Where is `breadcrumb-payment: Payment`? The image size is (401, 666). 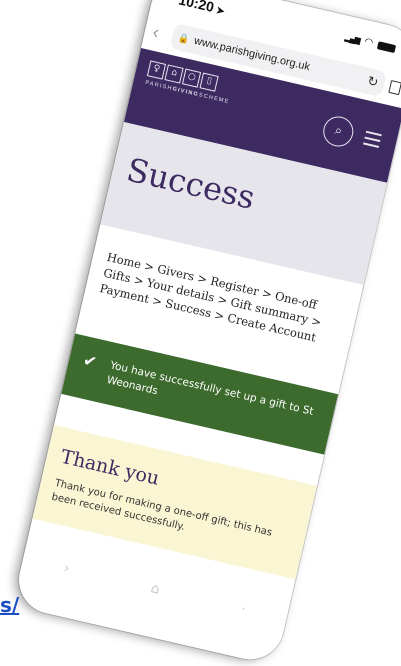 breadcrumb-payment: Payment is located at coordinates (124, 293).